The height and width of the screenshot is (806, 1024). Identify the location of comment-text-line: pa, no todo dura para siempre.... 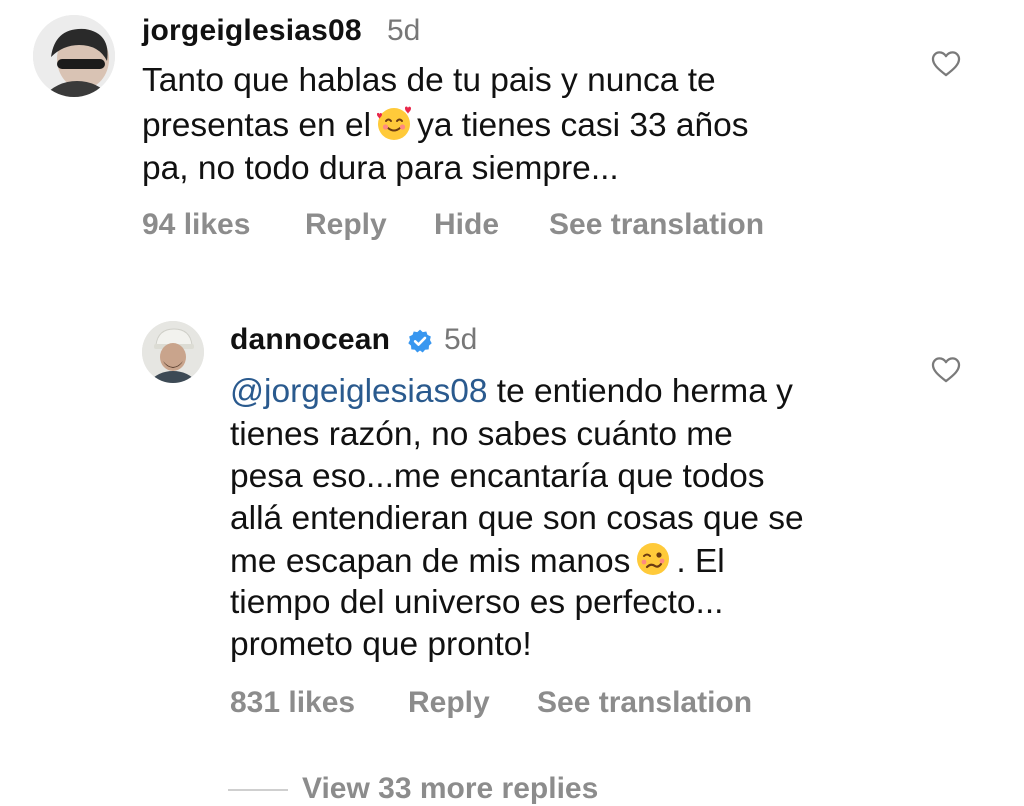
(380, 168).